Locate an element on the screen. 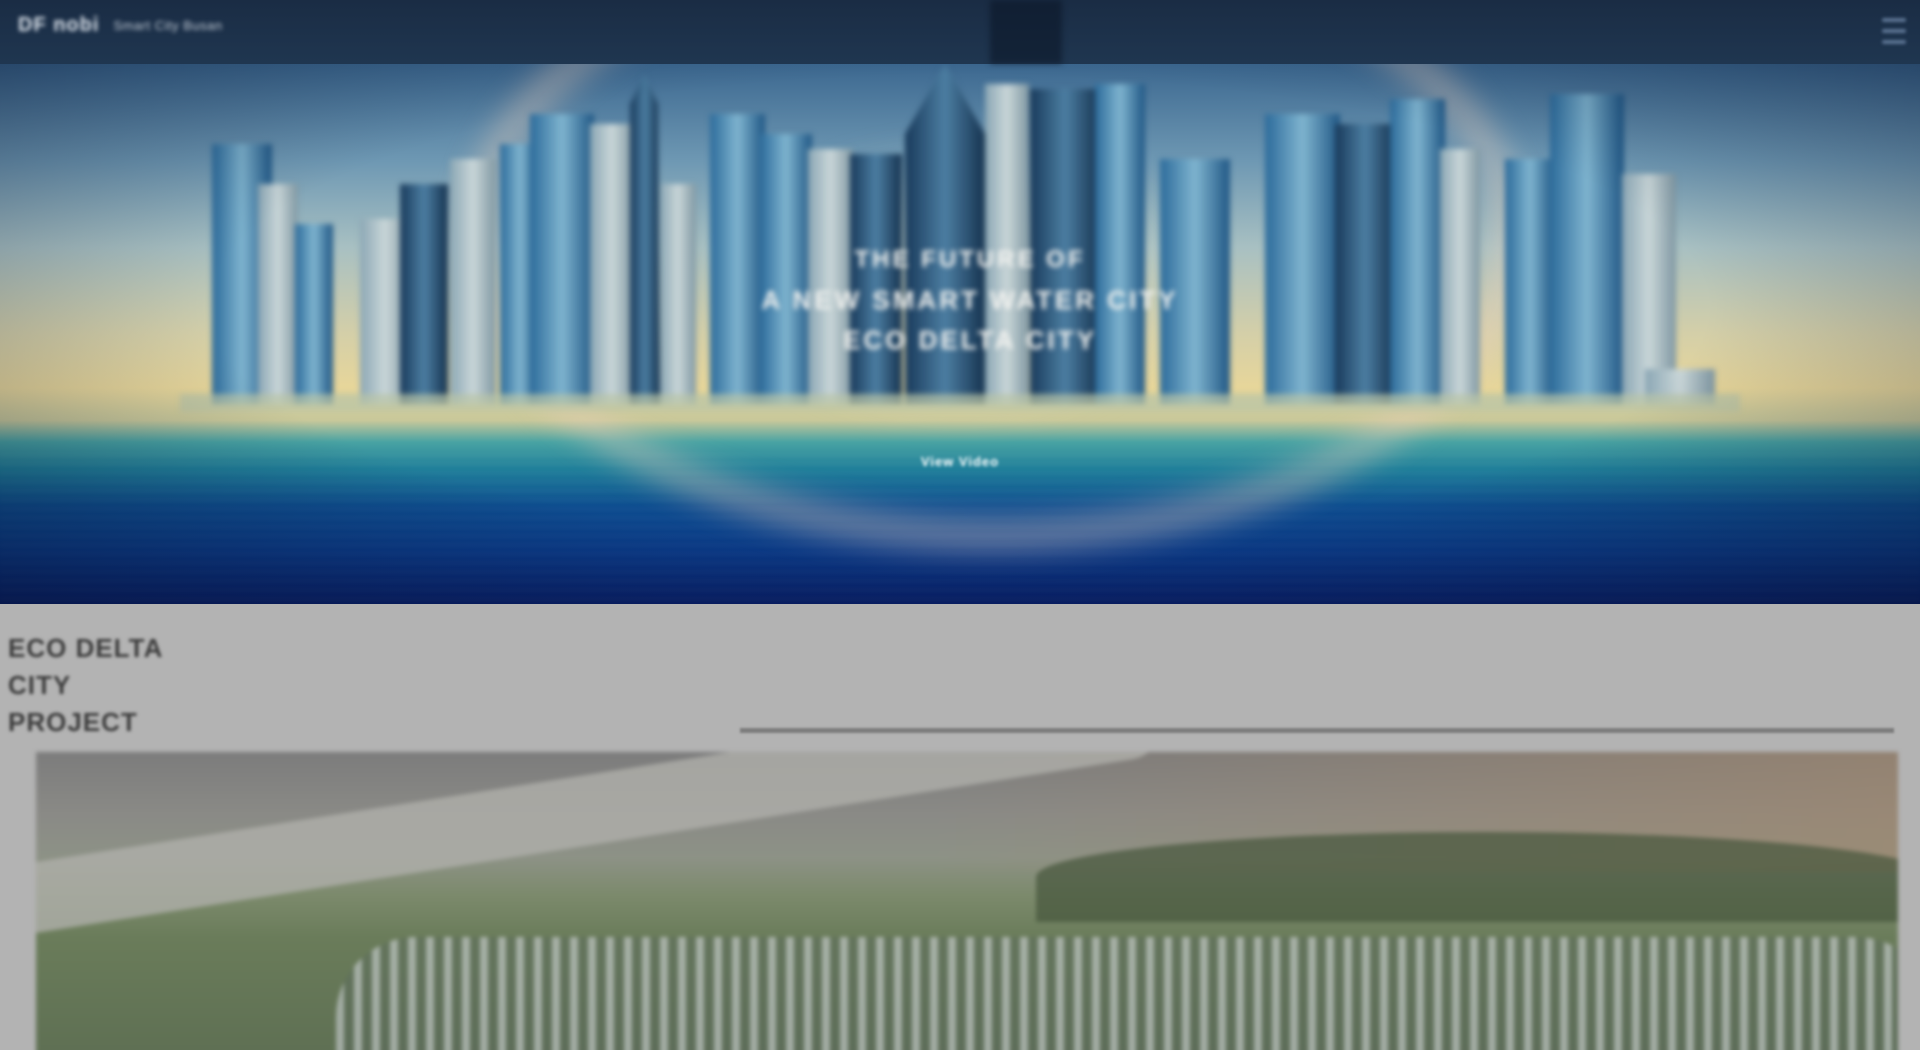  hamburger-menu-icon is located at coordinates (1894, 31).